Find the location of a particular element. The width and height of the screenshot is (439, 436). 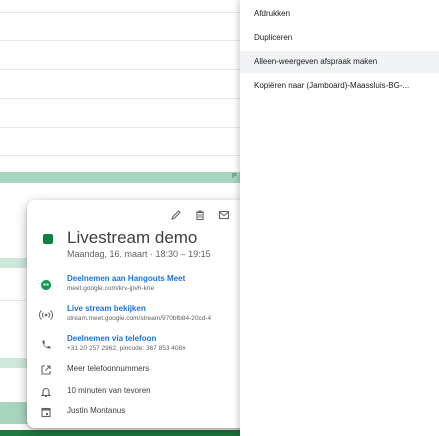

email-icon is located at coordinates (224, 215).